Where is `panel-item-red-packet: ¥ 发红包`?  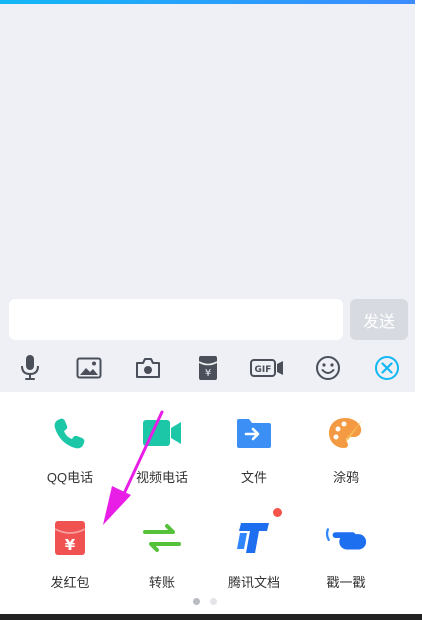
panel-item-red-packet: ¥ 发红包 is located at coordinates (70, 553).